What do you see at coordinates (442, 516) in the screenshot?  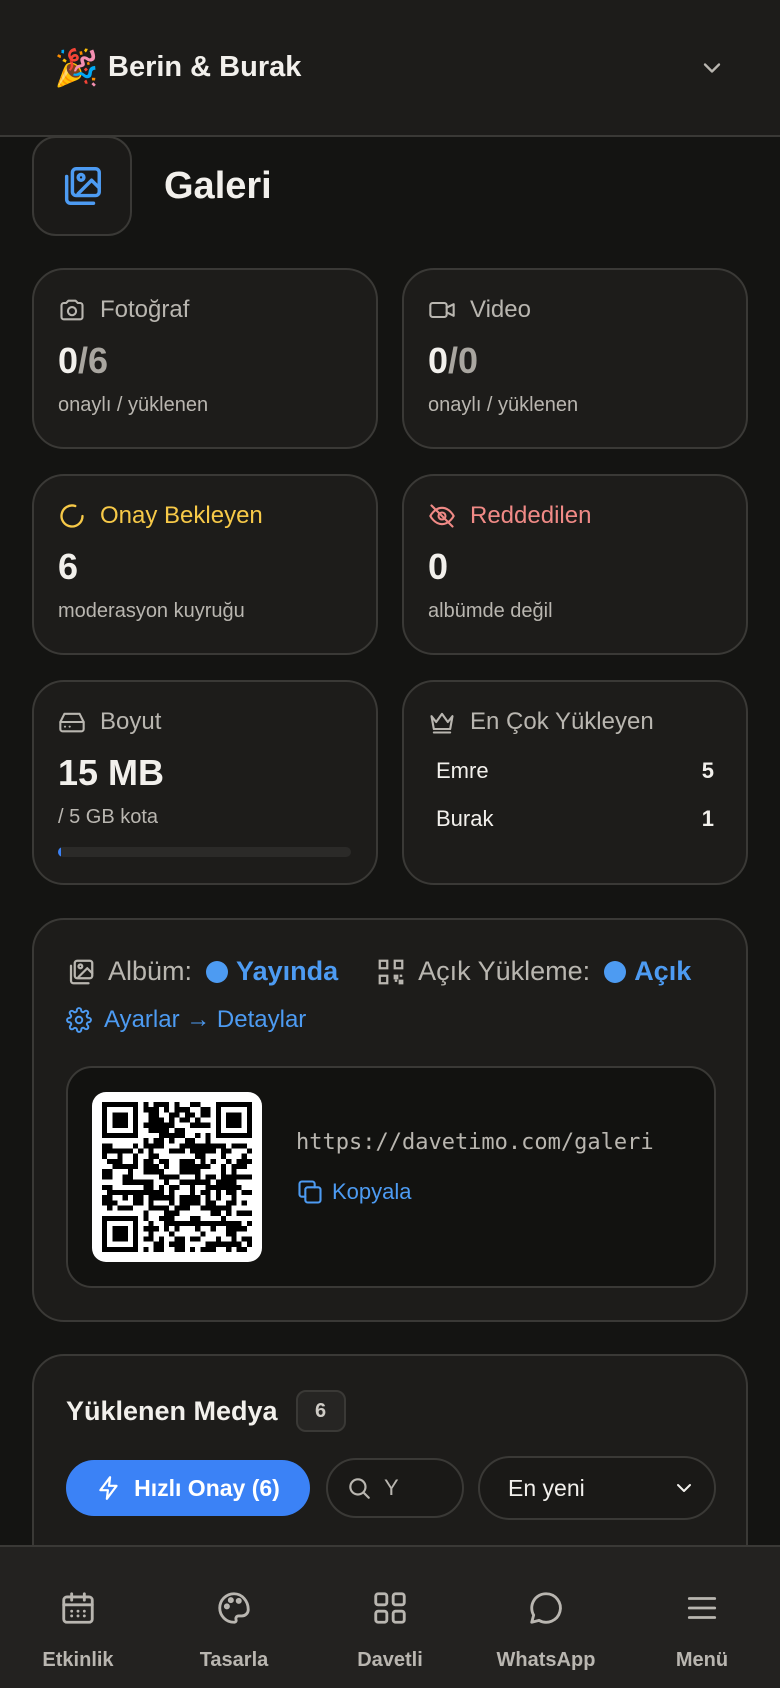 I see `eye-off-icon` at bounding box center [442, 516].